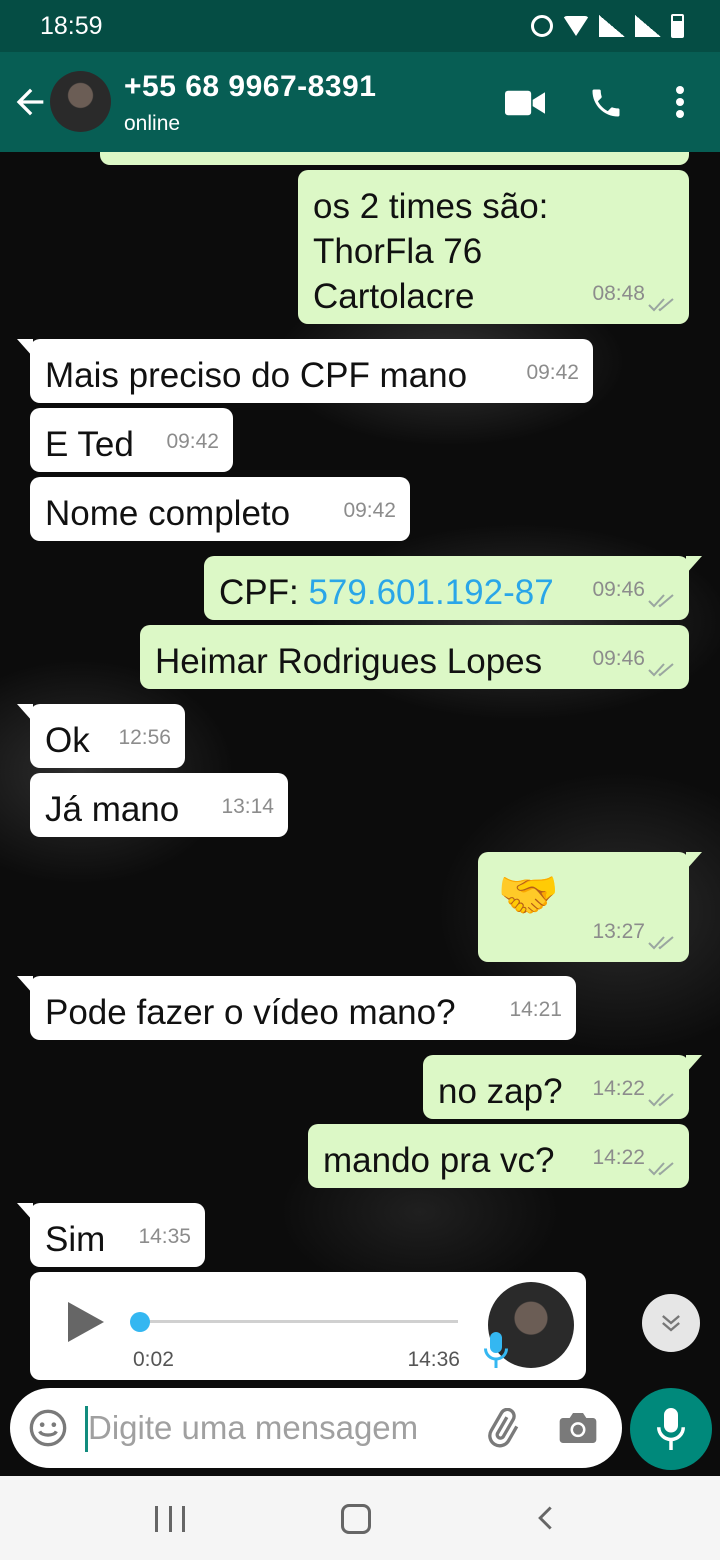 This screenshot has height=1560, width=720. What do you see at coordinates (677, 26) in the screenshot?
I see `battery-icon` at bounding box center [677, 26].